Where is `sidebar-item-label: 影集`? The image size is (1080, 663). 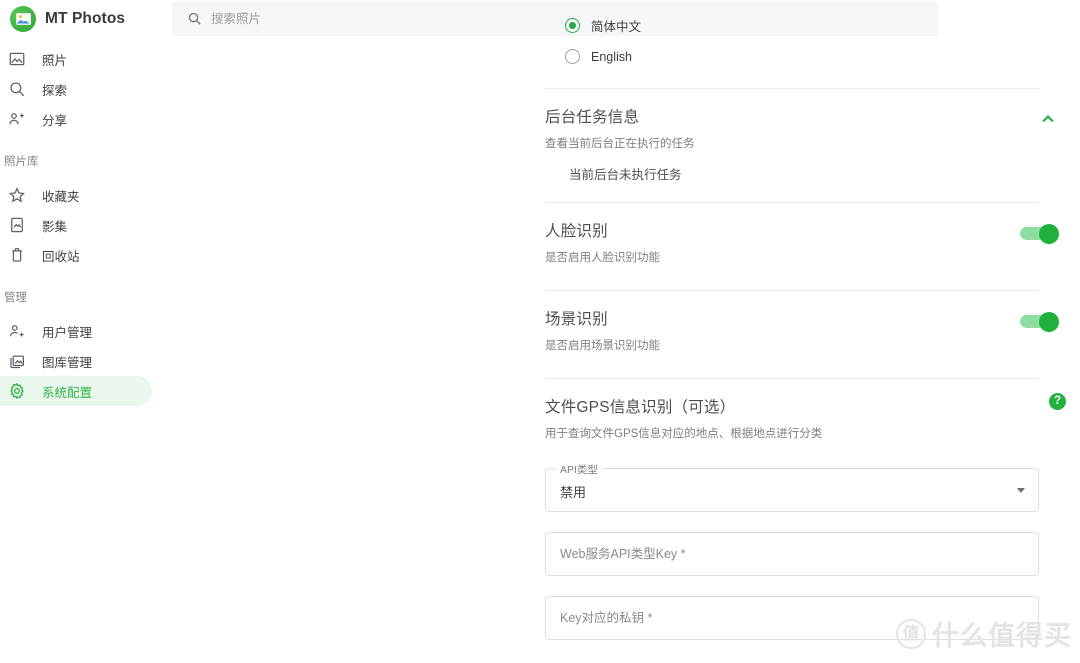
sidebar-item-label: 影集 is located at coordinates (55, 226).